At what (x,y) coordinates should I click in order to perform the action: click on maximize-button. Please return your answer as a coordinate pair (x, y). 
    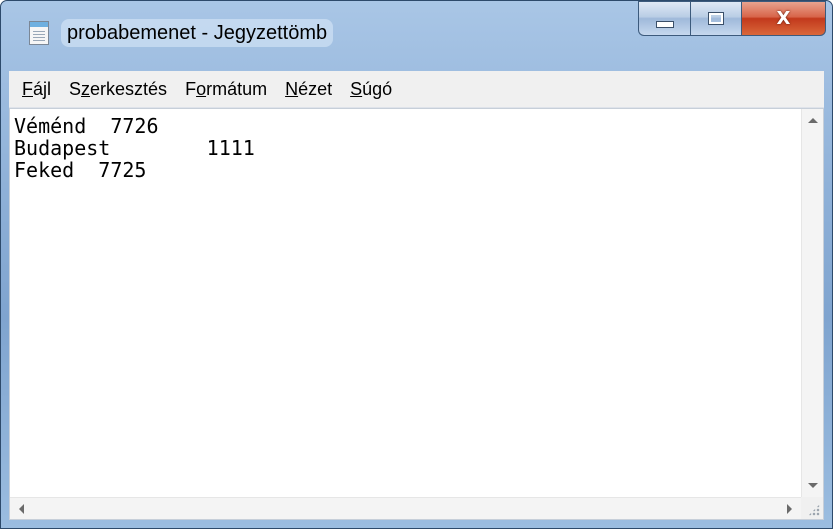
    Looking at the image, I should click on (716, 18).